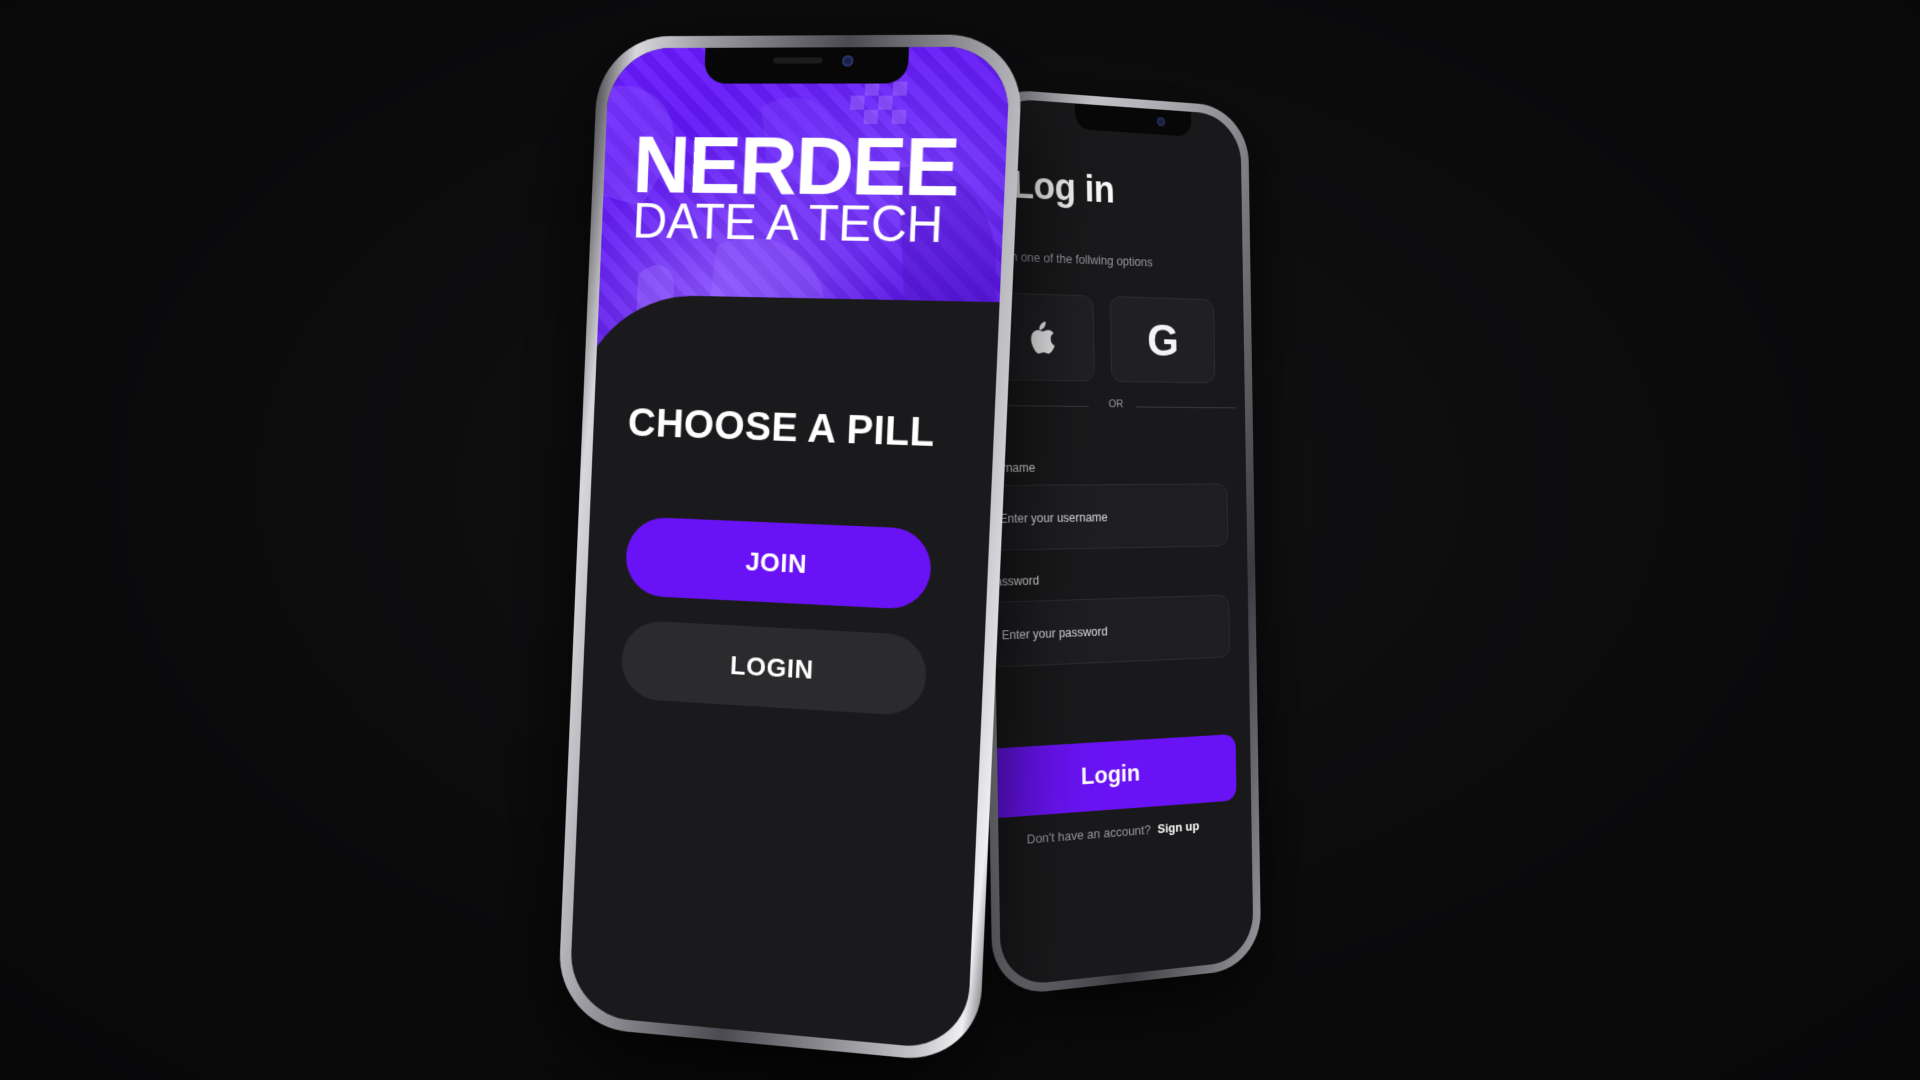  What do you see at coordinates (778, 563) in the screenshot?
I see `join-button: JOIN` at bounding box center [778, 563].